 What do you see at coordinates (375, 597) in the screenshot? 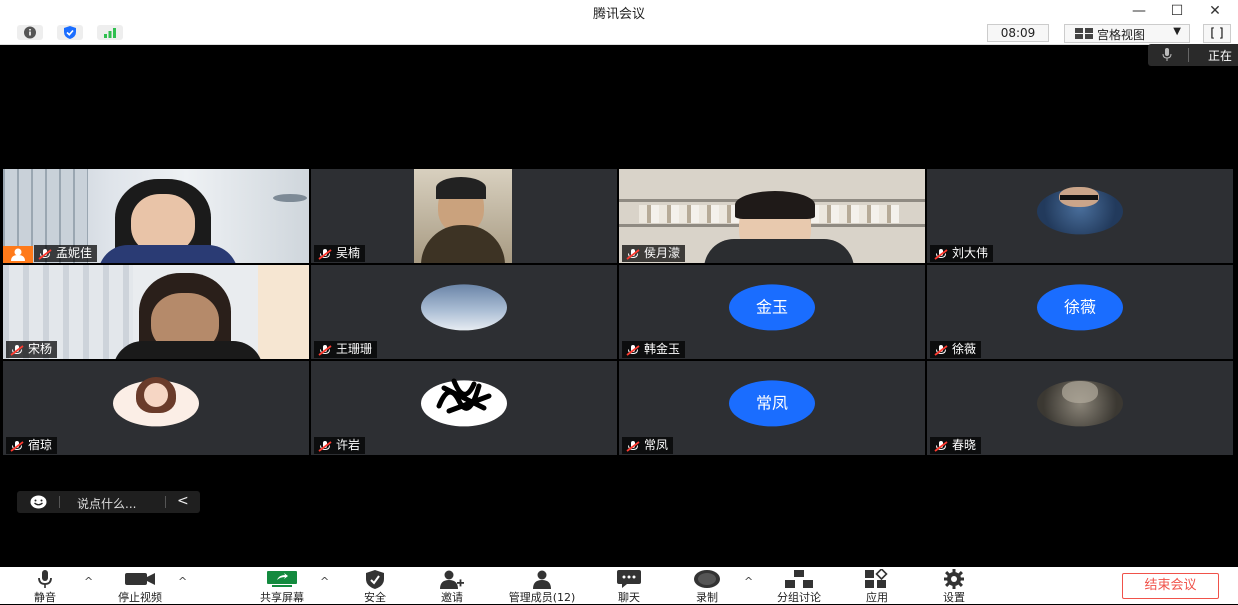
I see `security-label: 安全` at bounding box center [375, 597].